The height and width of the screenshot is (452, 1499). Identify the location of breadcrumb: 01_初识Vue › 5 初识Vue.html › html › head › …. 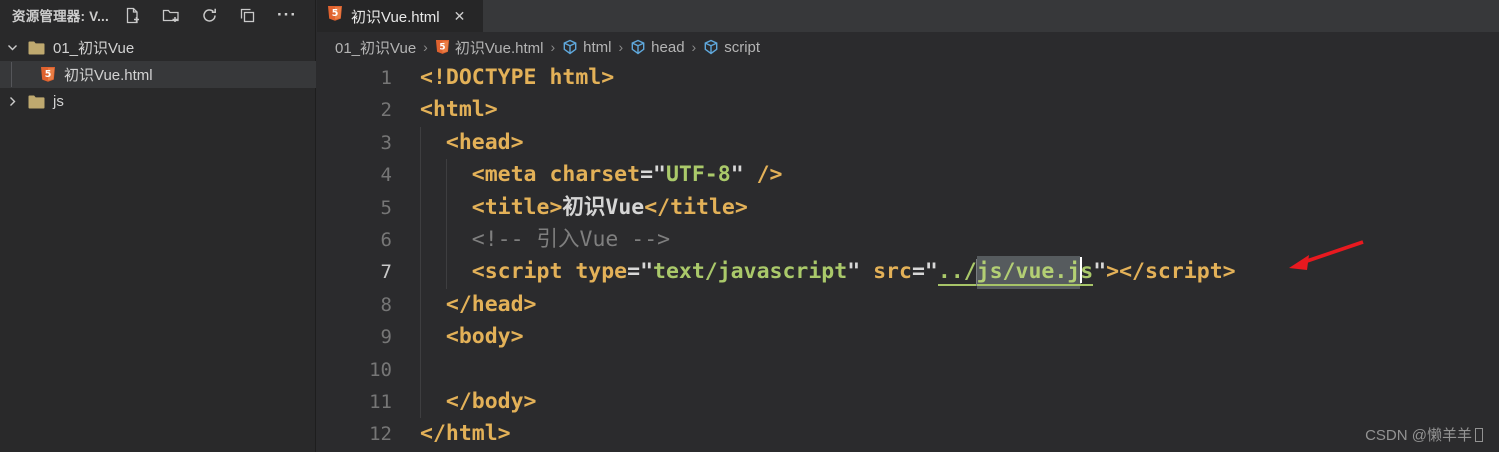
(908, 47).